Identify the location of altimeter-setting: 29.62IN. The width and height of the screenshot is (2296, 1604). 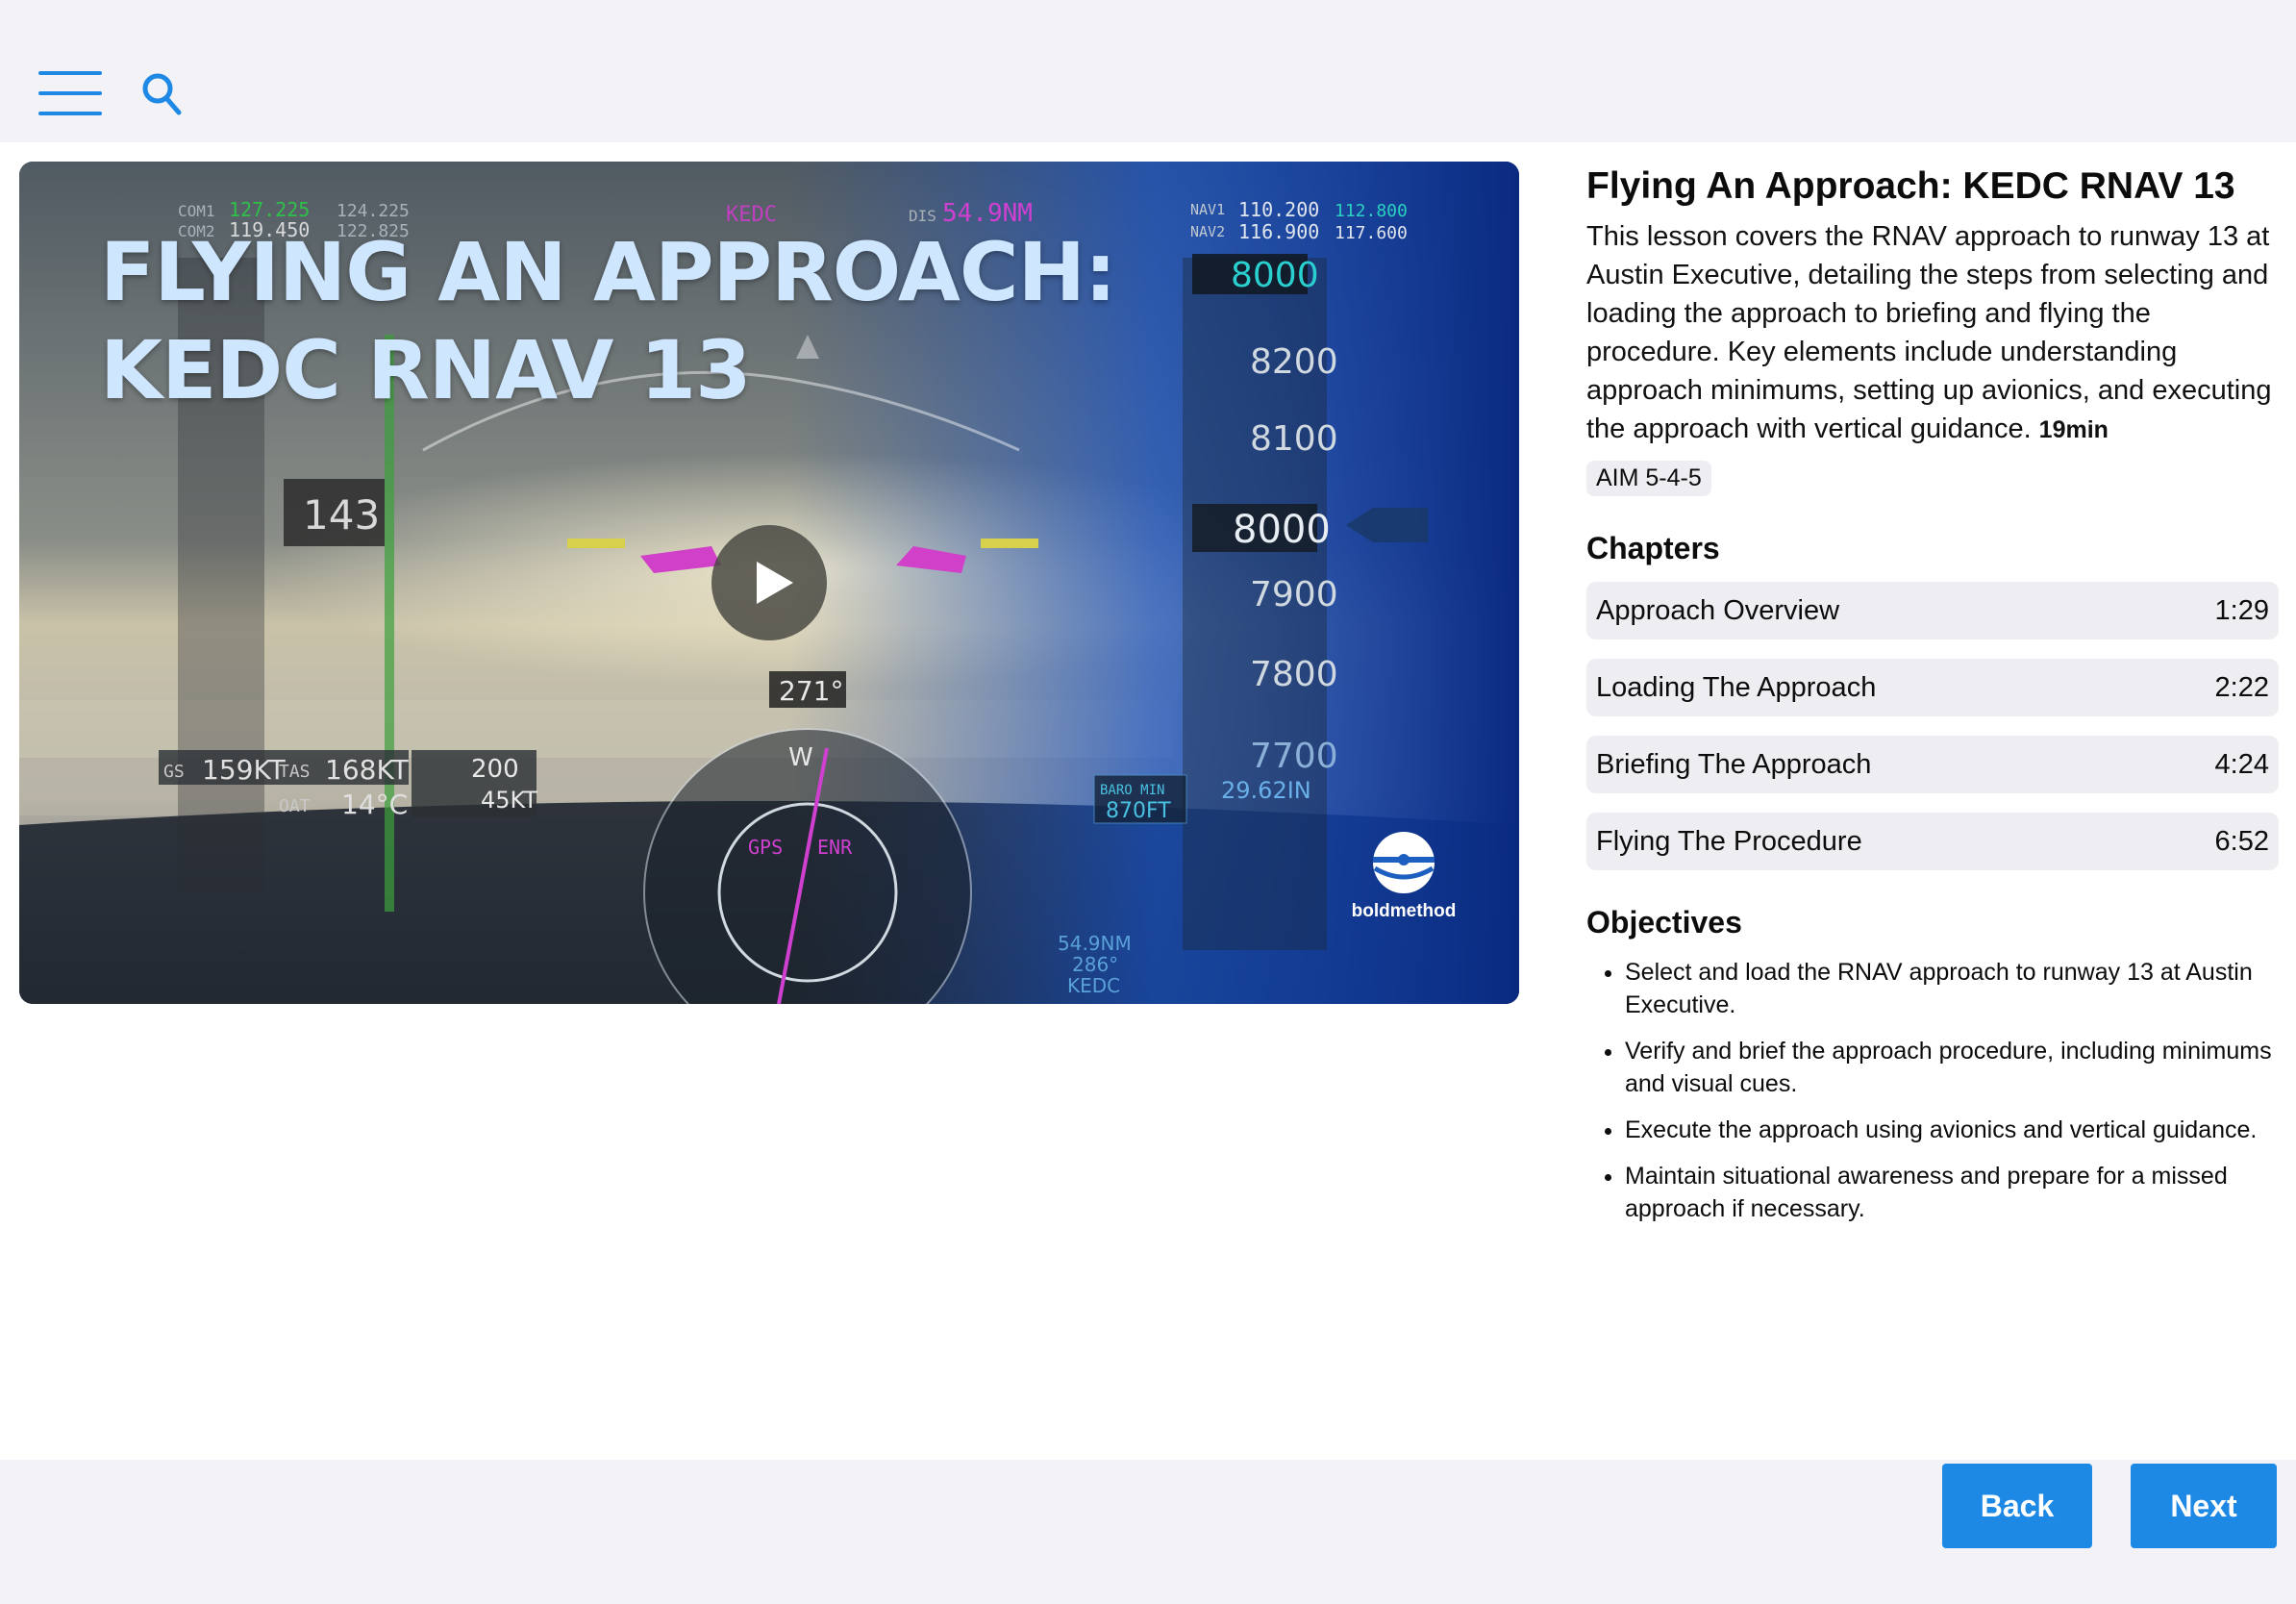
(1266, 790).